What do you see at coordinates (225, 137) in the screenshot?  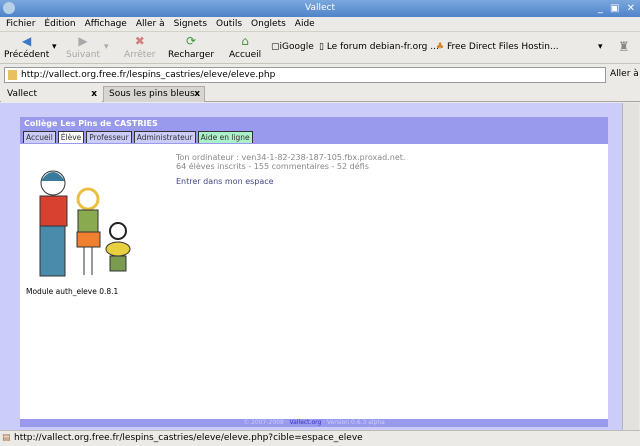 I see `nav-aide: Aide en ligne` at bounding box center [225, 137].